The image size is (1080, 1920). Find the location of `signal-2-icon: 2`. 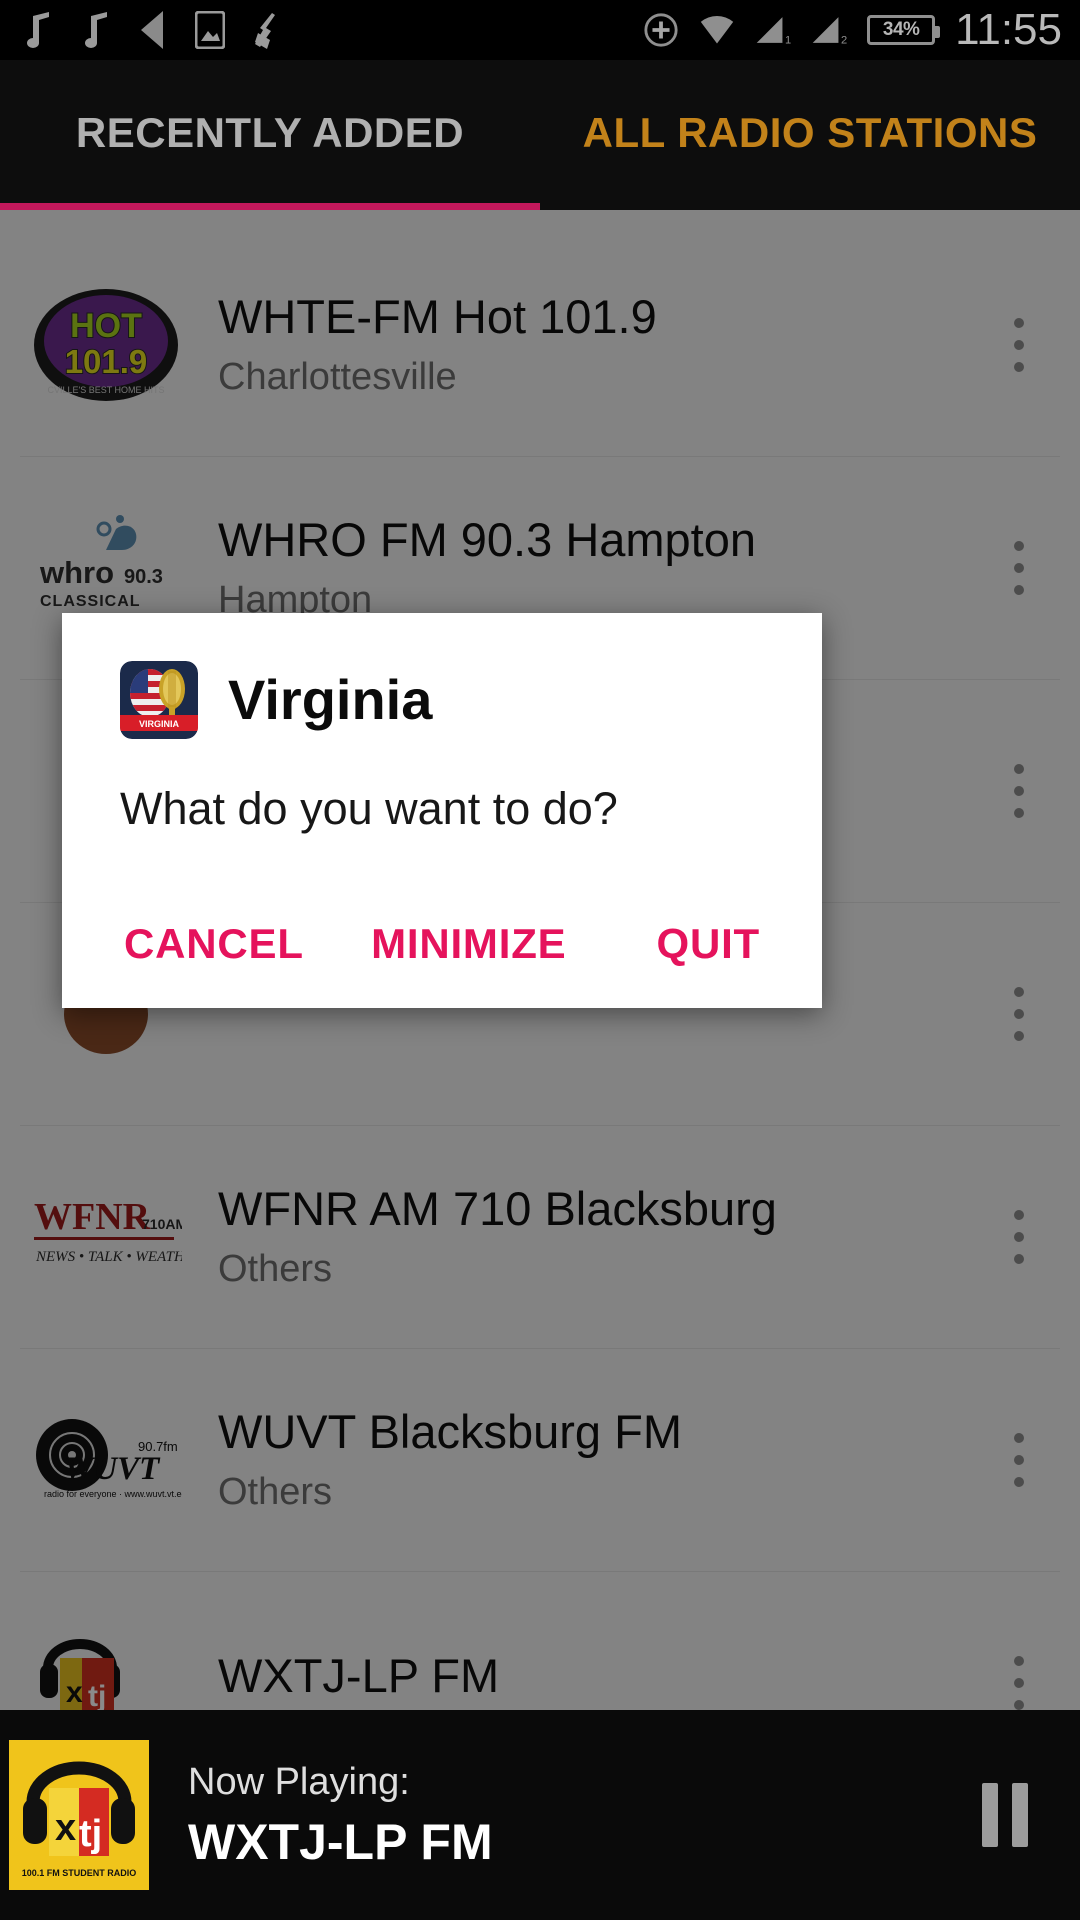

signal-2-icon: 2 is located at coordinates (829, 30).